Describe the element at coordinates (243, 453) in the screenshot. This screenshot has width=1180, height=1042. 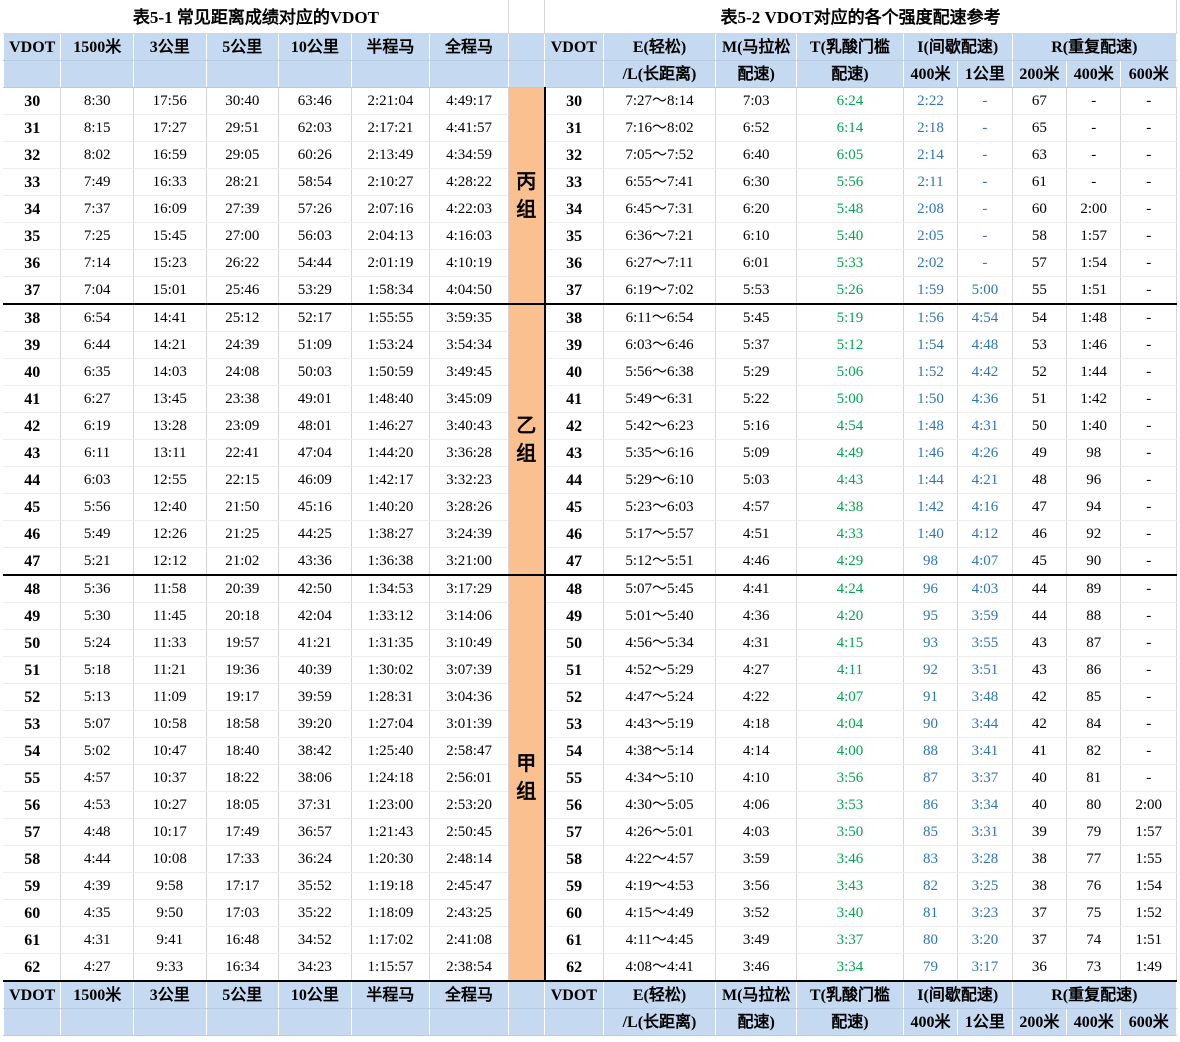
I see `left-table-cell: 22:41` at that location.